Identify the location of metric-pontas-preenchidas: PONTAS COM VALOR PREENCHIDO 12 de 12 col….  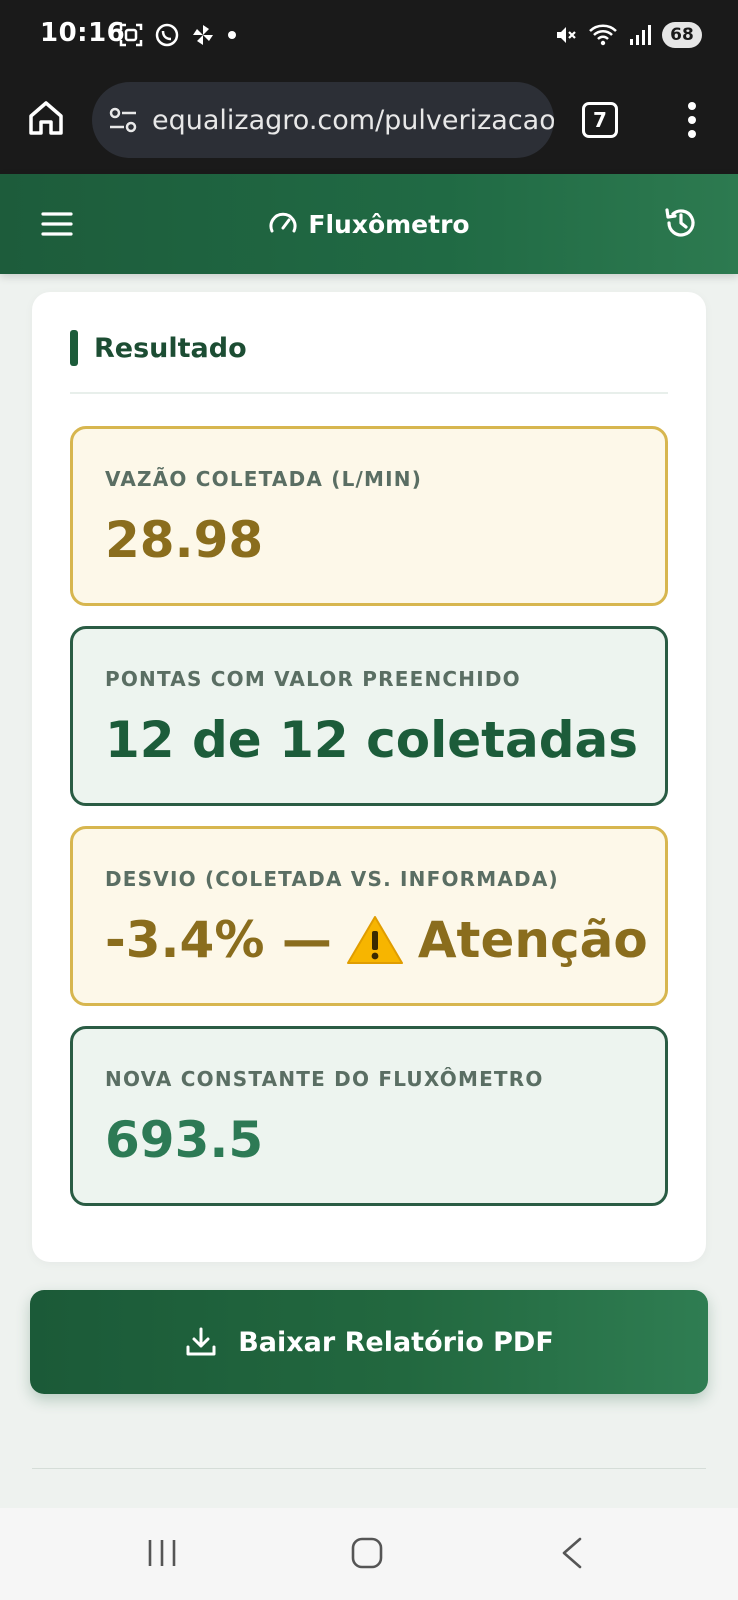
(369, 716).